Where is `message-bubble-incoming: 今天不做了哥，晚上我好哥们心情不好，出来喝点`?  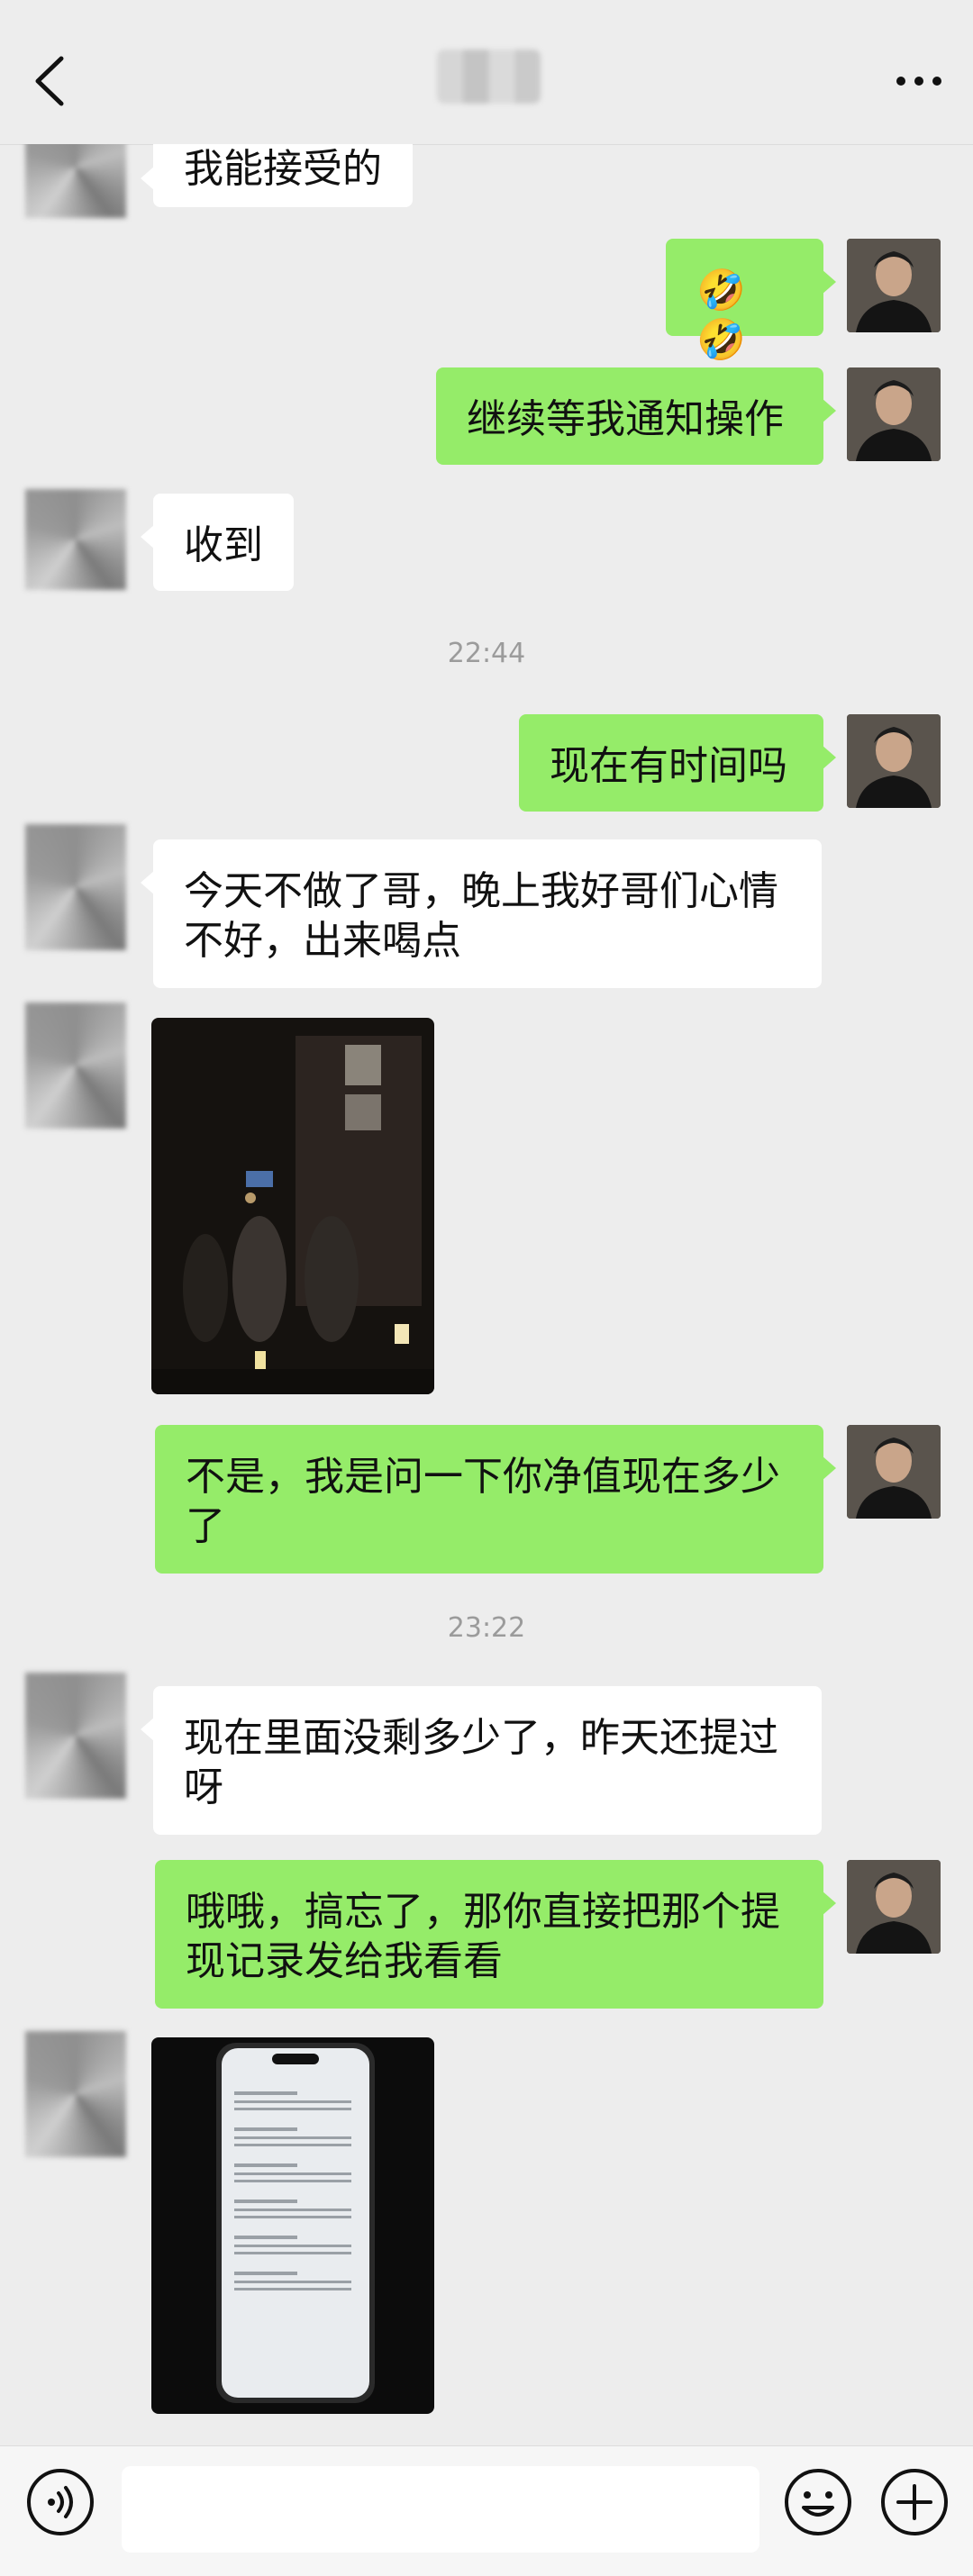
message-bubble-incoming: 今天不做了哥，晚上我好哥们心情不好，出来喝点 is located at coordinates (482, 913).